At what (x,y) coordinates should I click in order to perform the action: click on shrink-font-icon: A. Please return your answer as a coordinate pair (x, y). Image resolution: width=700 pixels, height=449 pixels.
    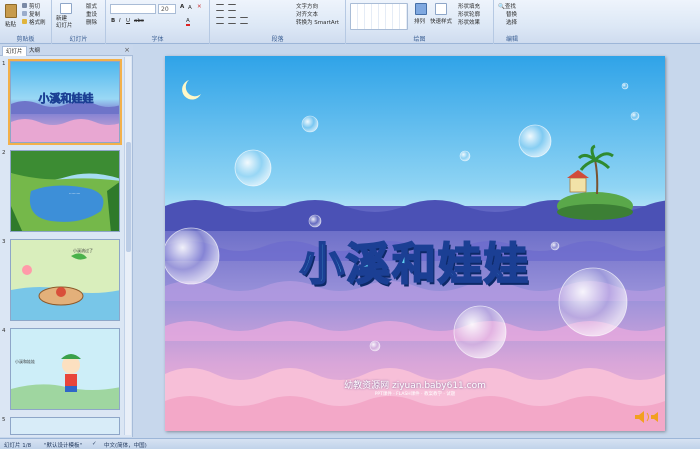
    Looking at the image, I should click on (190, 8).